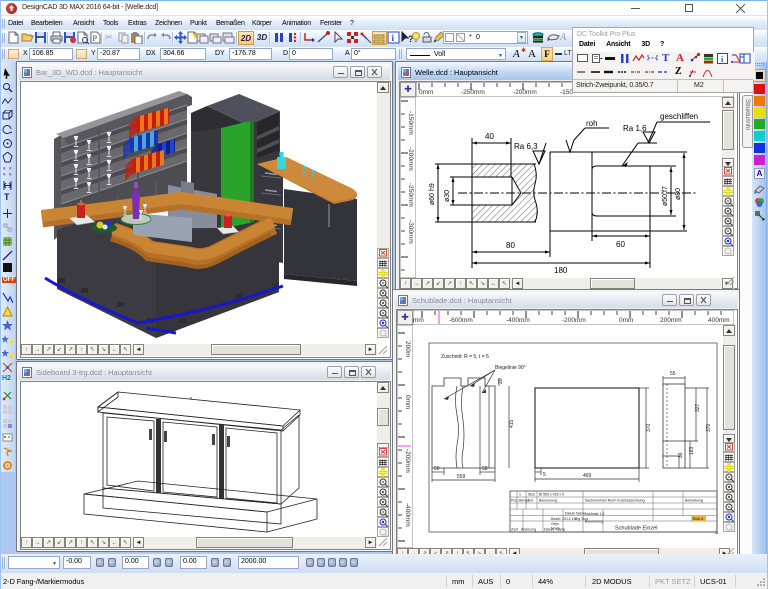  Describe the element at coordinates (636, 529) in the screenshot. I see `svg-text: Schublade Einzel` at that location.